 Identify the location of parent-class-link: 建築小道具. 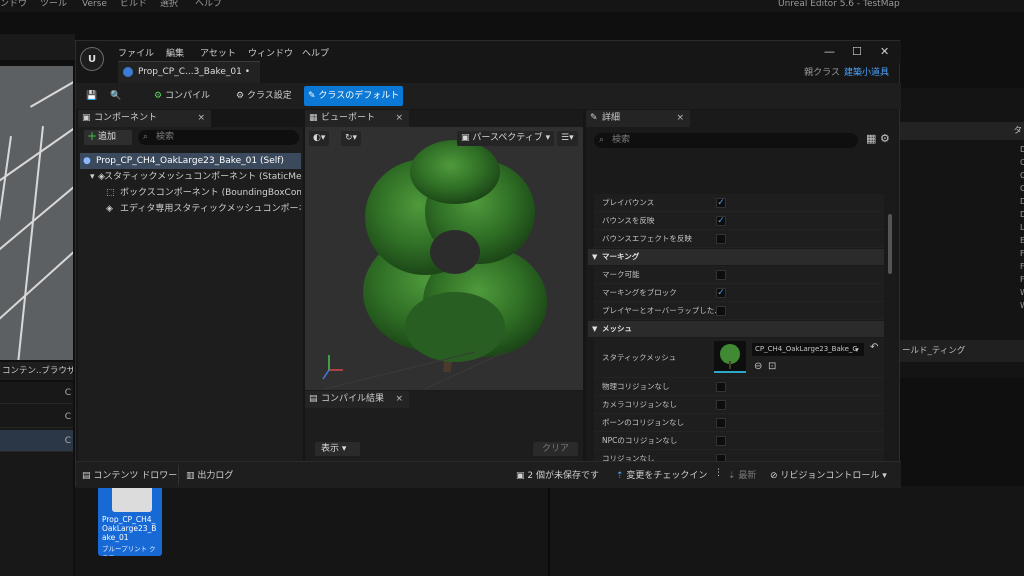
(866, 73).